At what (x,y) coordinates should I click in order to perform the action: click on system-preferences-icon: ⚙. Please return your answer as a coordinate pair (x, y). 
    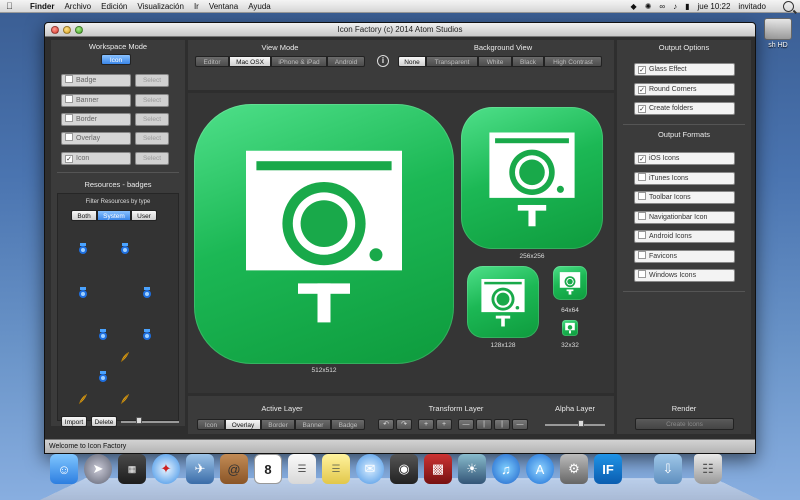
    Looking at the image, I should click on (574, 469).